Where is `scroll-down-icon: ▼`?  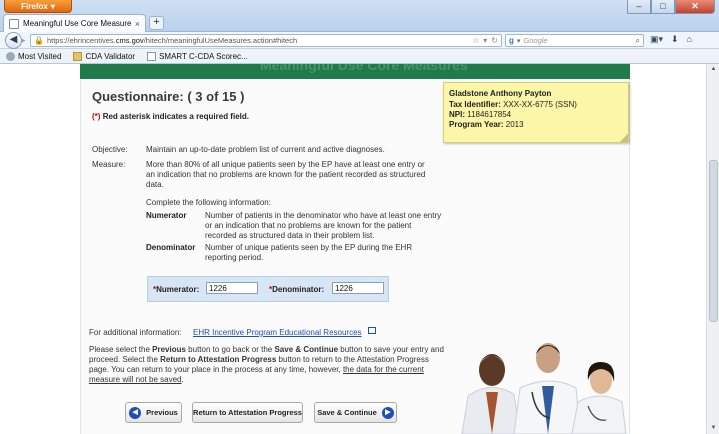 scroll-down-icon: ▼ is located at coordinates (713, 428).